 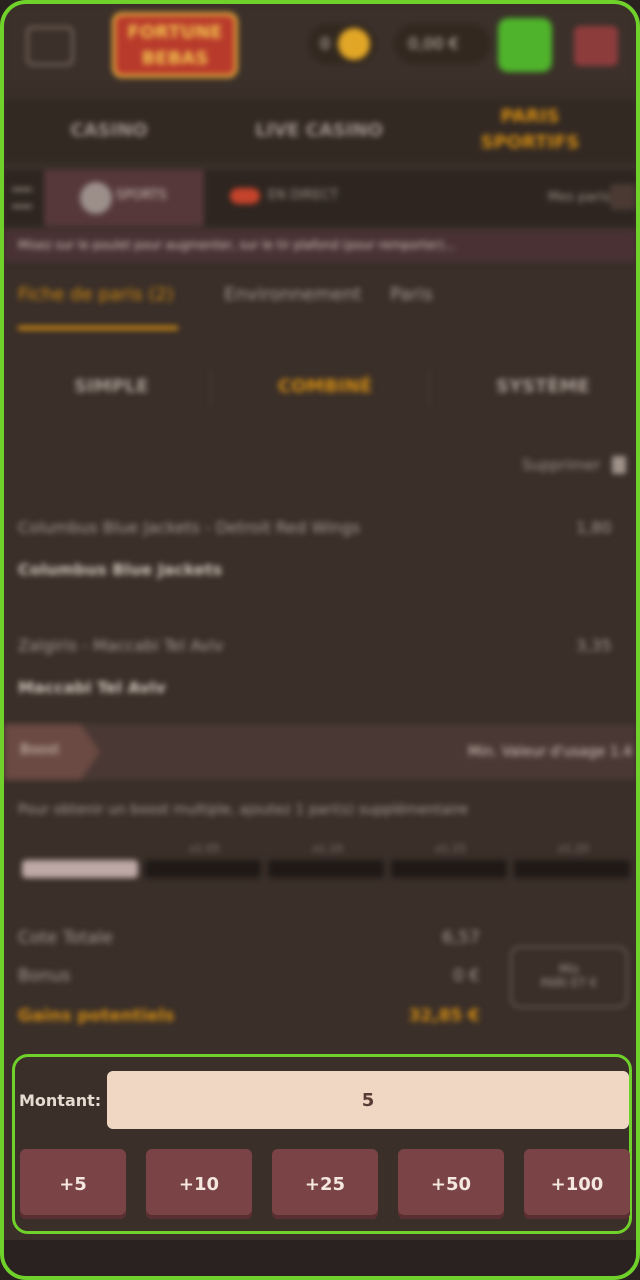 What do you see at coordinates (121, 645) in the screenshot?
I see `selection-match: Zalgiris - Maccabi Tel Aviv` at bounding box center [121, 645].